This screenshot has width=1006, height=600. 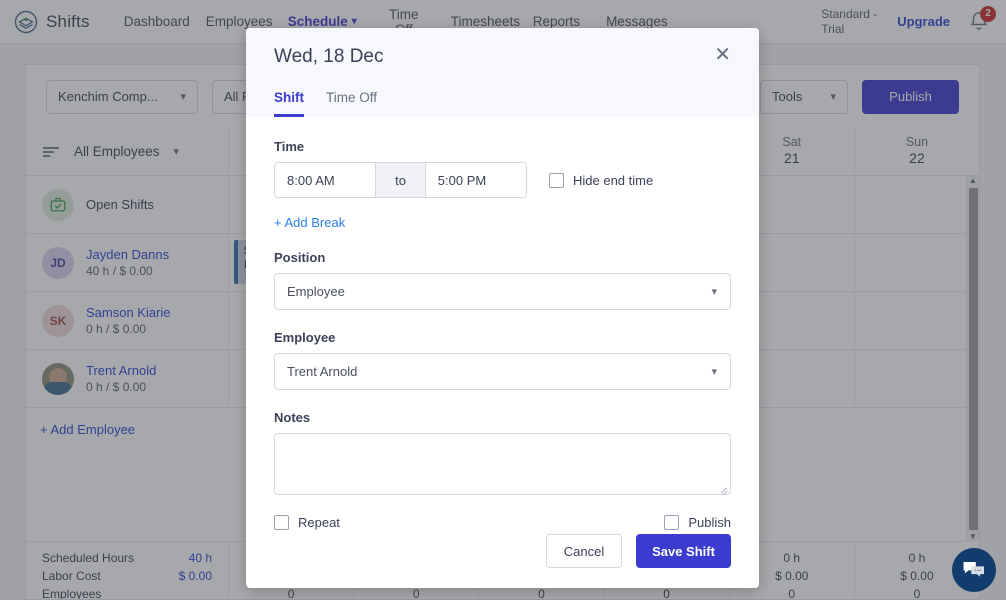 I want to click on time-row: 8:00 AM to 5:00 PM Hide end time, so click(x=502, y=180).